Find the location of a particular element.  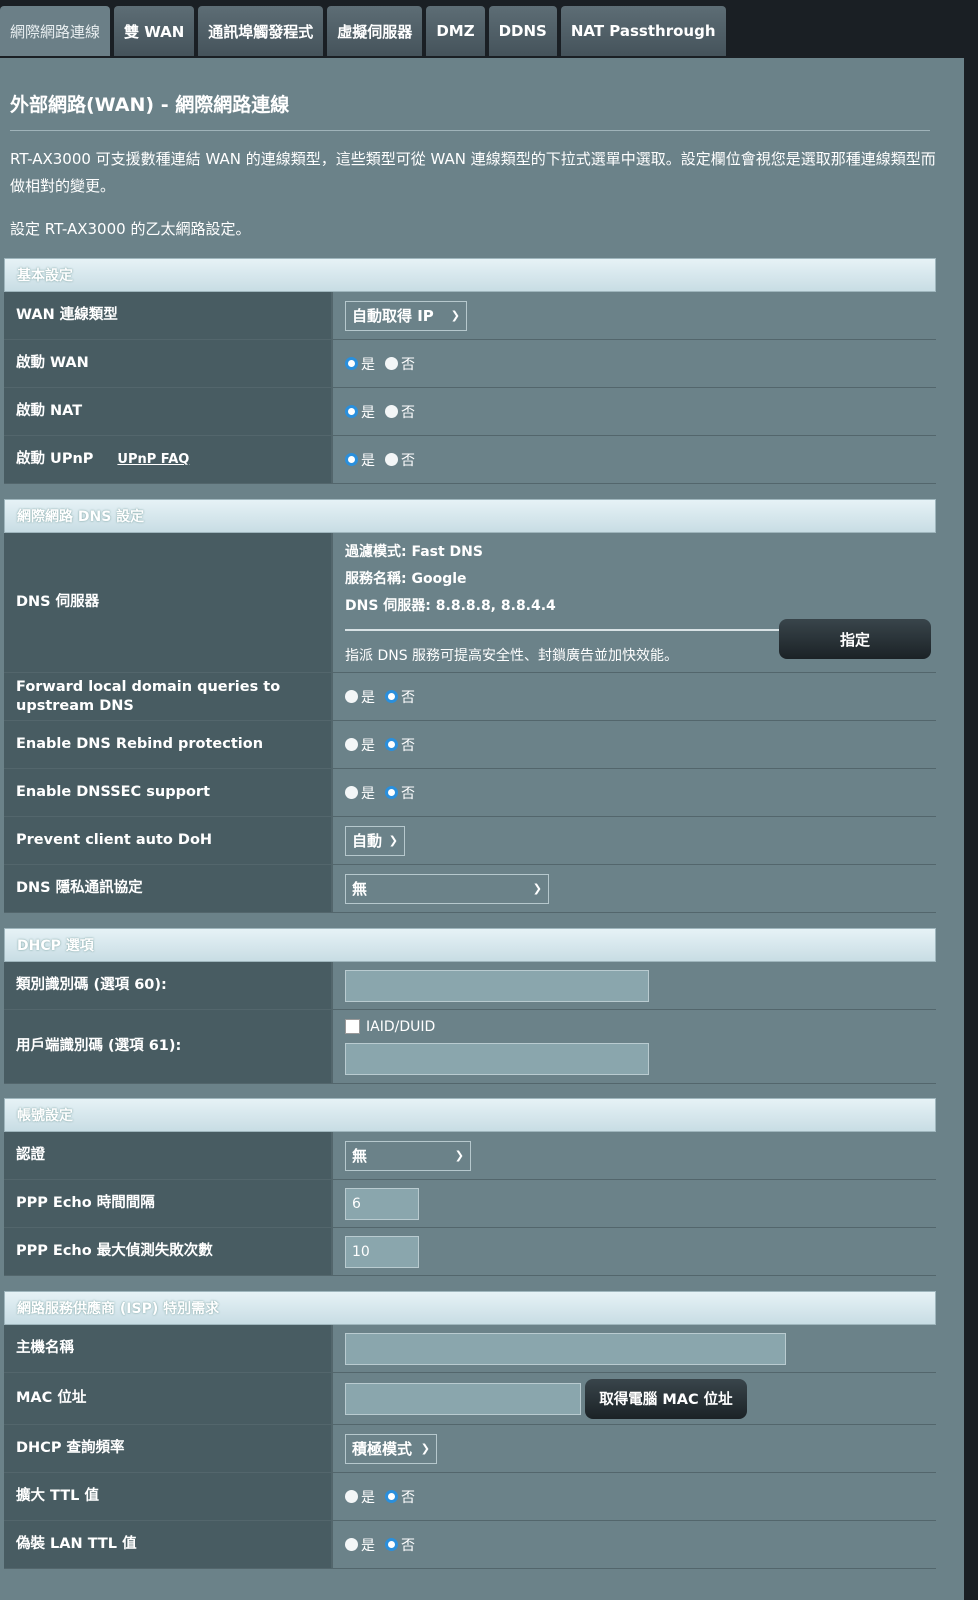

row-hostname: 主機名稱 is located at coordinates (470, 1349).